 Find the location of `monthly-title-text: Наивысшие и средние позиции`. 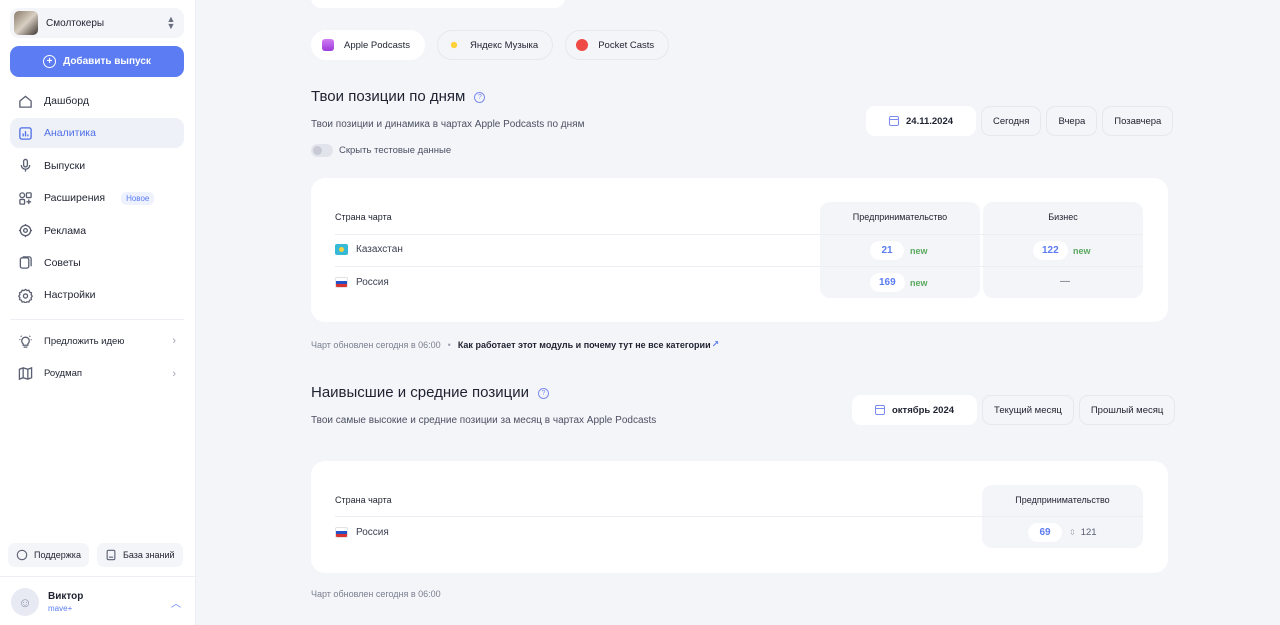

monthly-title-text: Наивысшие и средние позиции is located at coordinates (420, 392).